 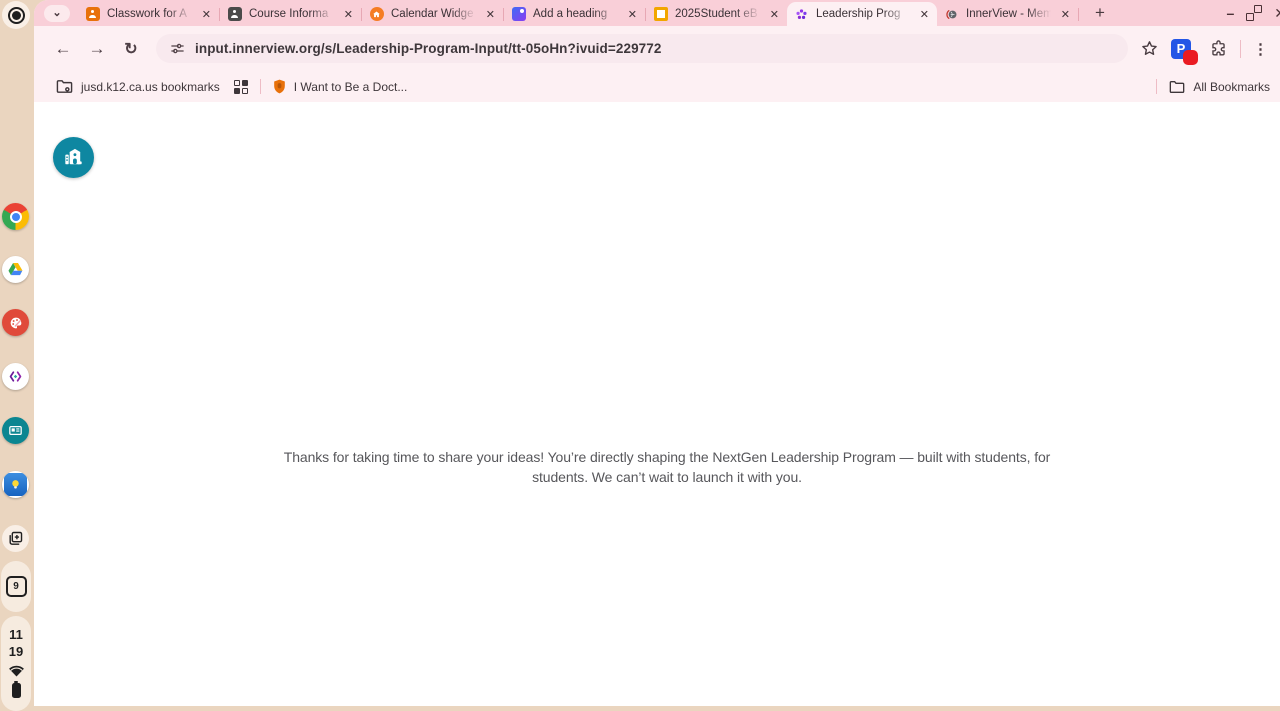 I want to click on tab-title: Classwork for A, so click(x=147, y=14).